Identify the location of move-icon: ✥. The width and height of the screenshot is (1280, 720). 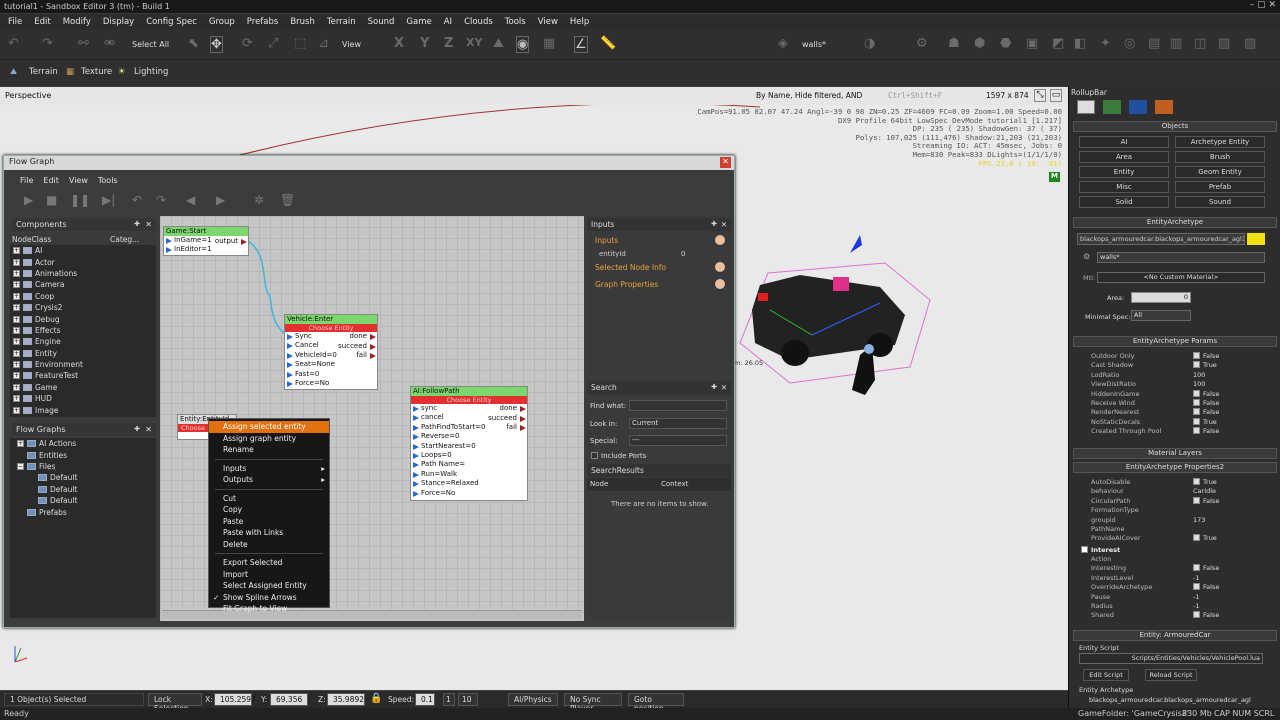
(216, 44).